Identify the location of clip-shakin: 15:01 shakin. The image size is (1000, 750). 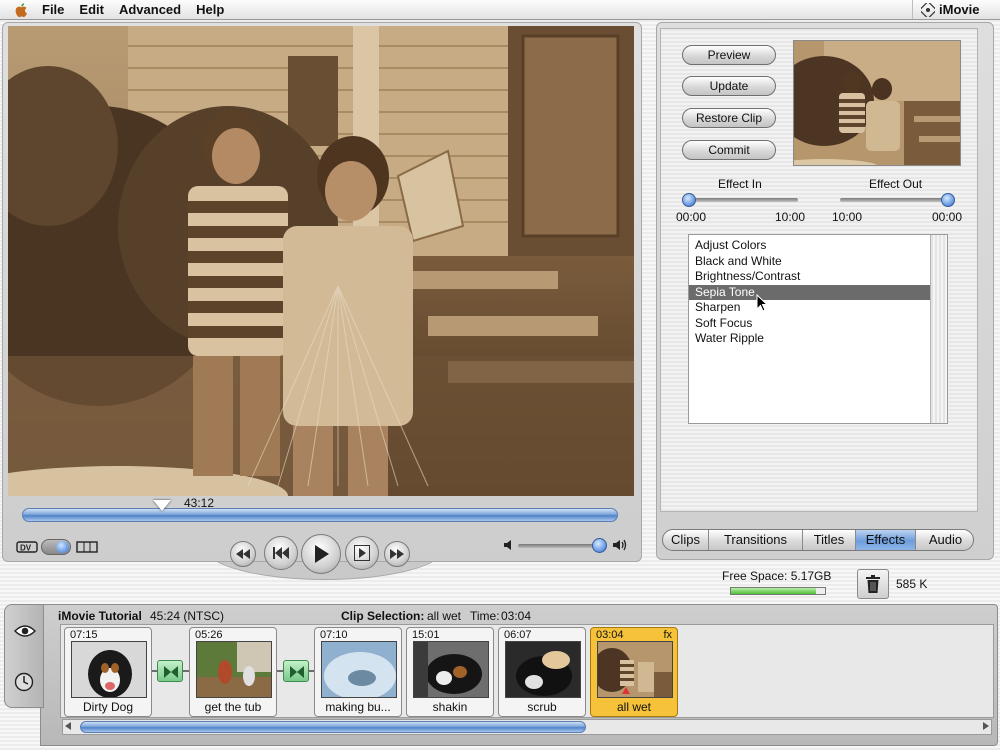
(450, 672).